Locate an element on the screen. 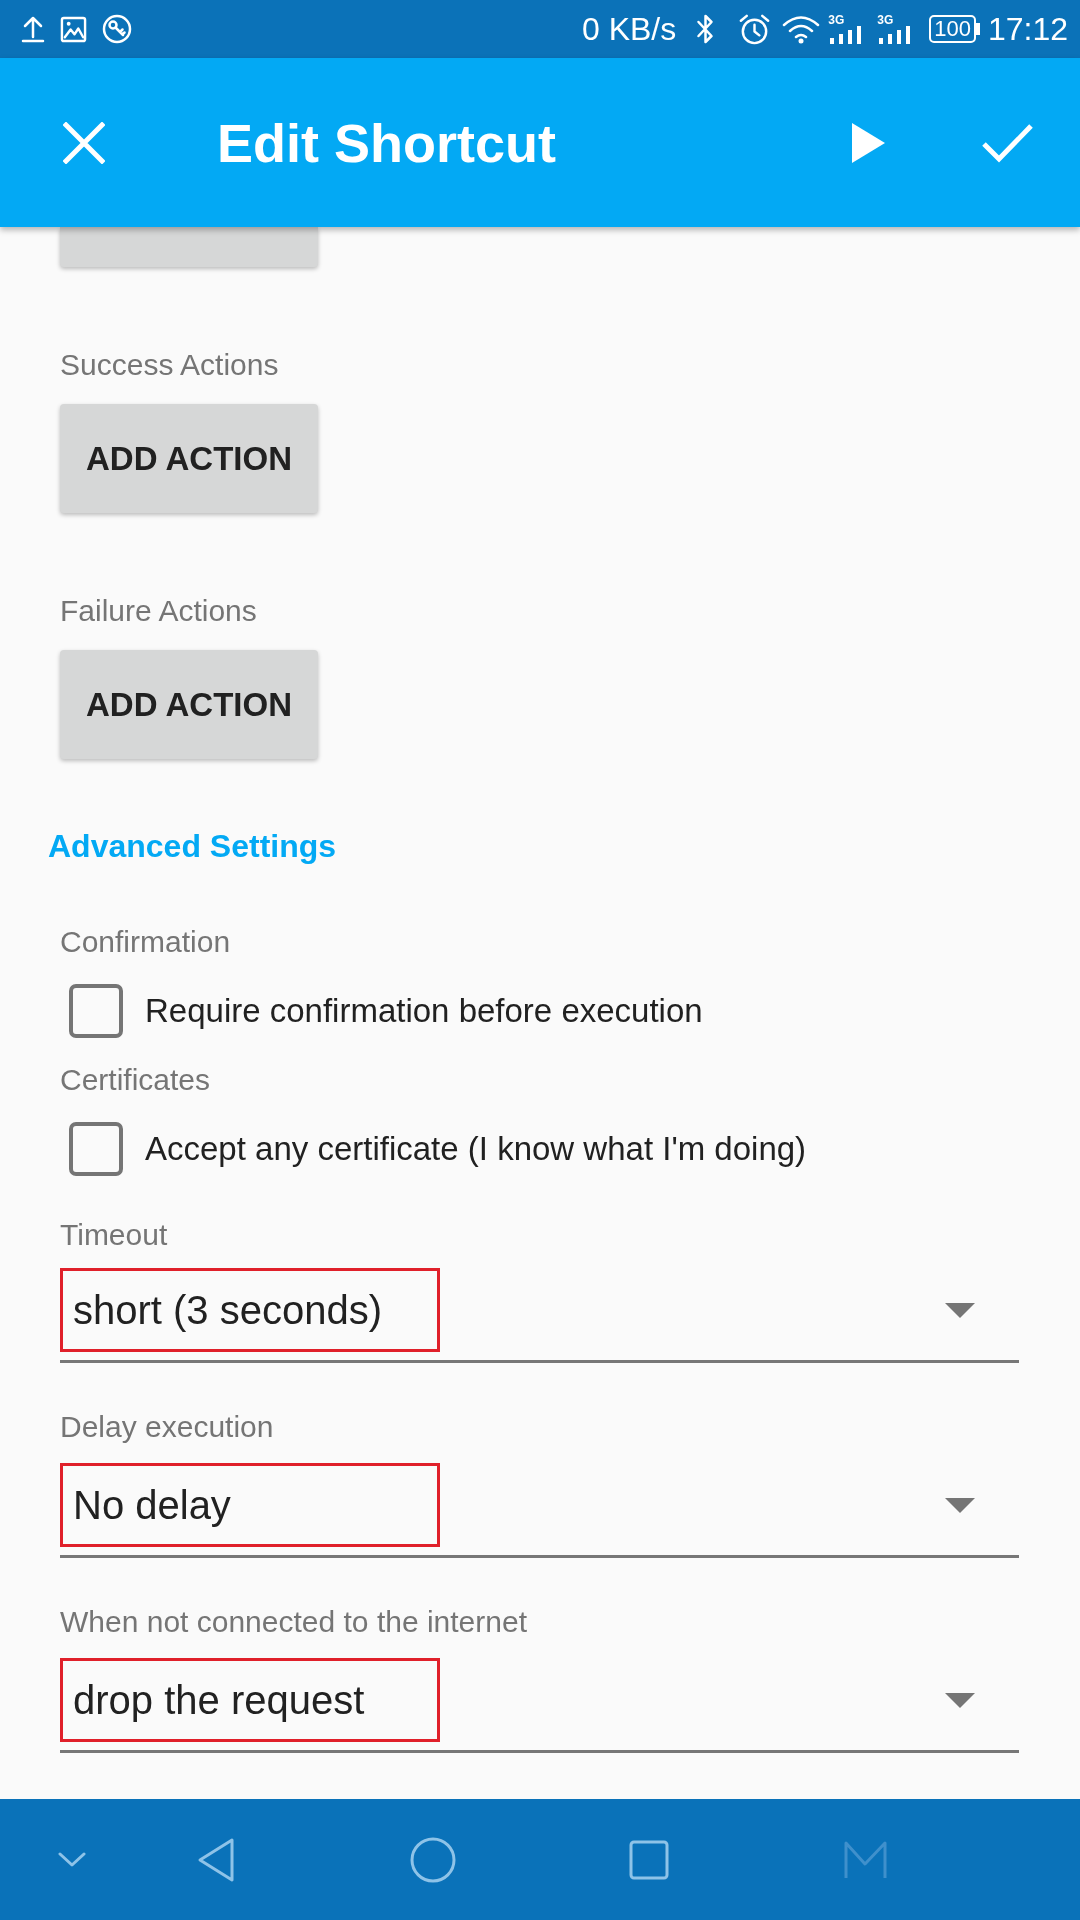  setting-label: Certificates is located at coordinates (136, 1080).